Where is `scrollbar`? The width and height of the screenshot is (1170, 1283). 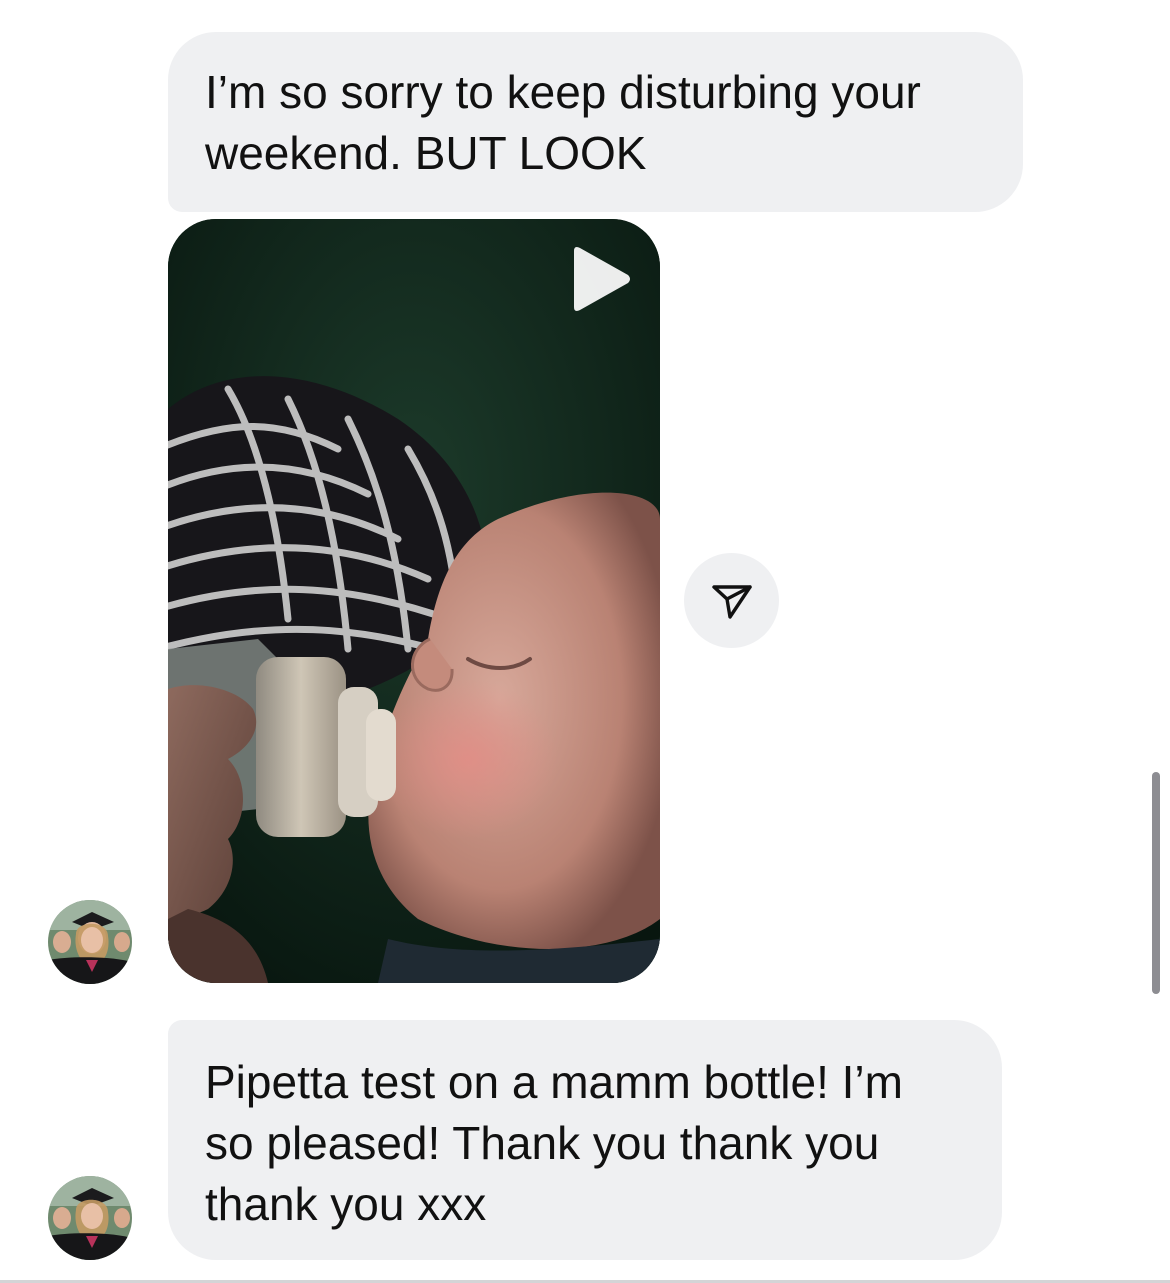 scrollbar is located at coordinates (1156, 883).